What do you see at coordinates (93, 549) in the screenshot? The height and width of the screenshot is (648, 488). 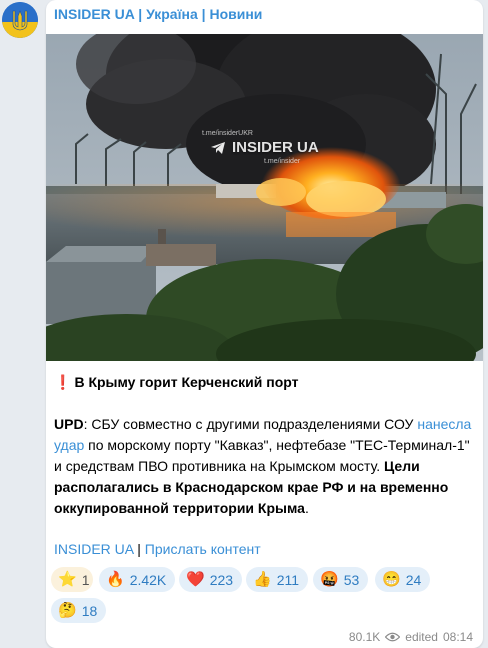 I see `footer-link-channel: INSIDER UA` at bounding box center [93, 549].